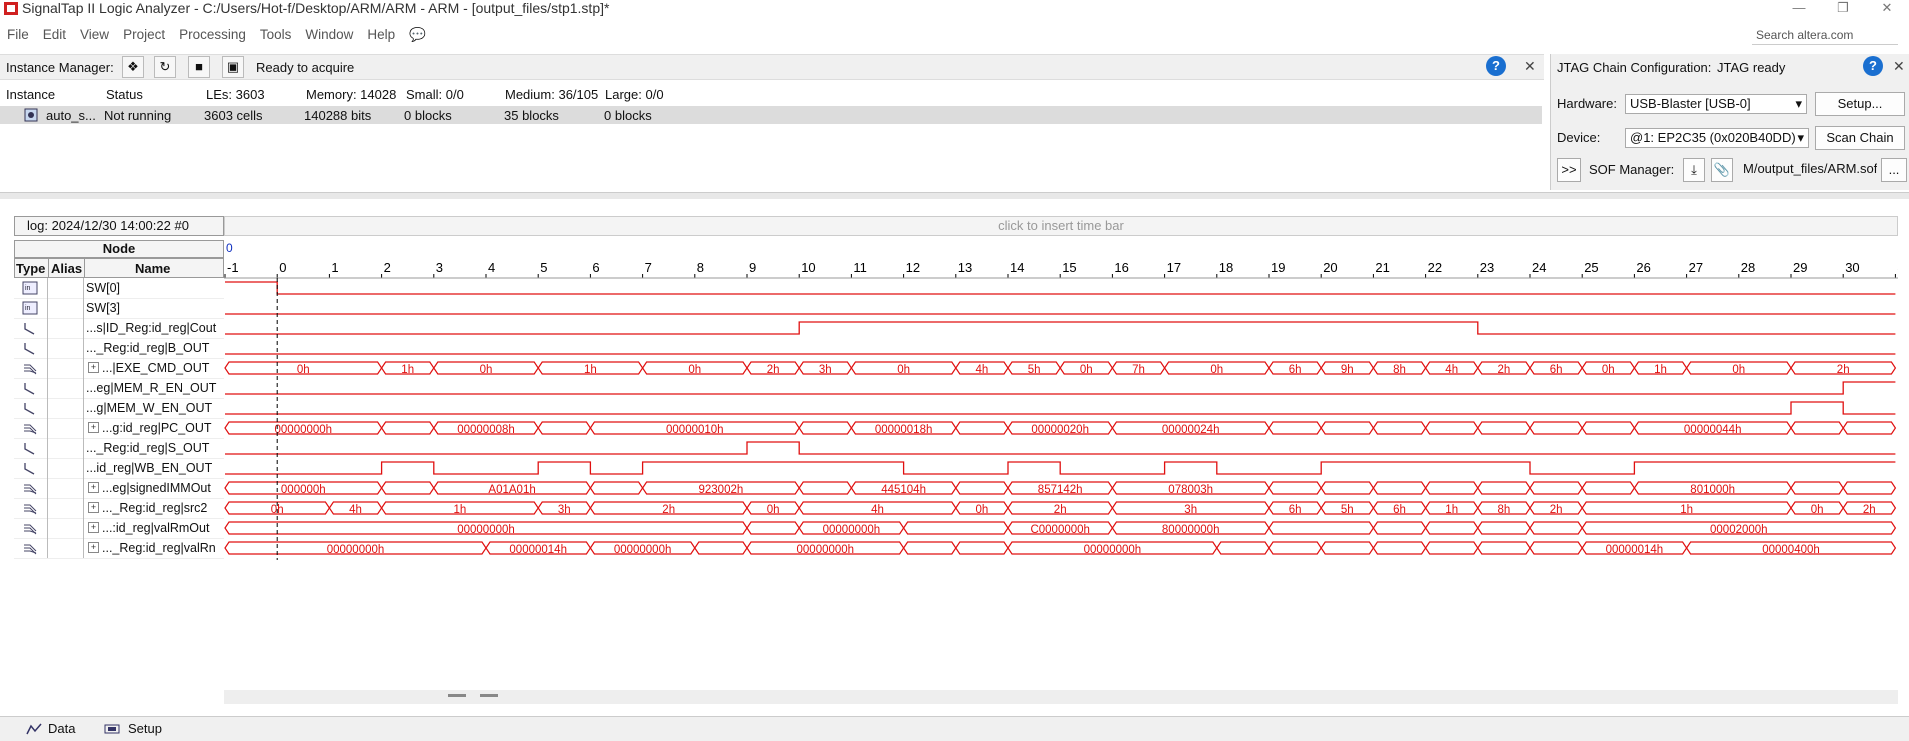 The height and width of the screenshot is (741, 1909). I want to click on signal-row: ..._Reg:id_reg|B_OUT, so click(119, 348).